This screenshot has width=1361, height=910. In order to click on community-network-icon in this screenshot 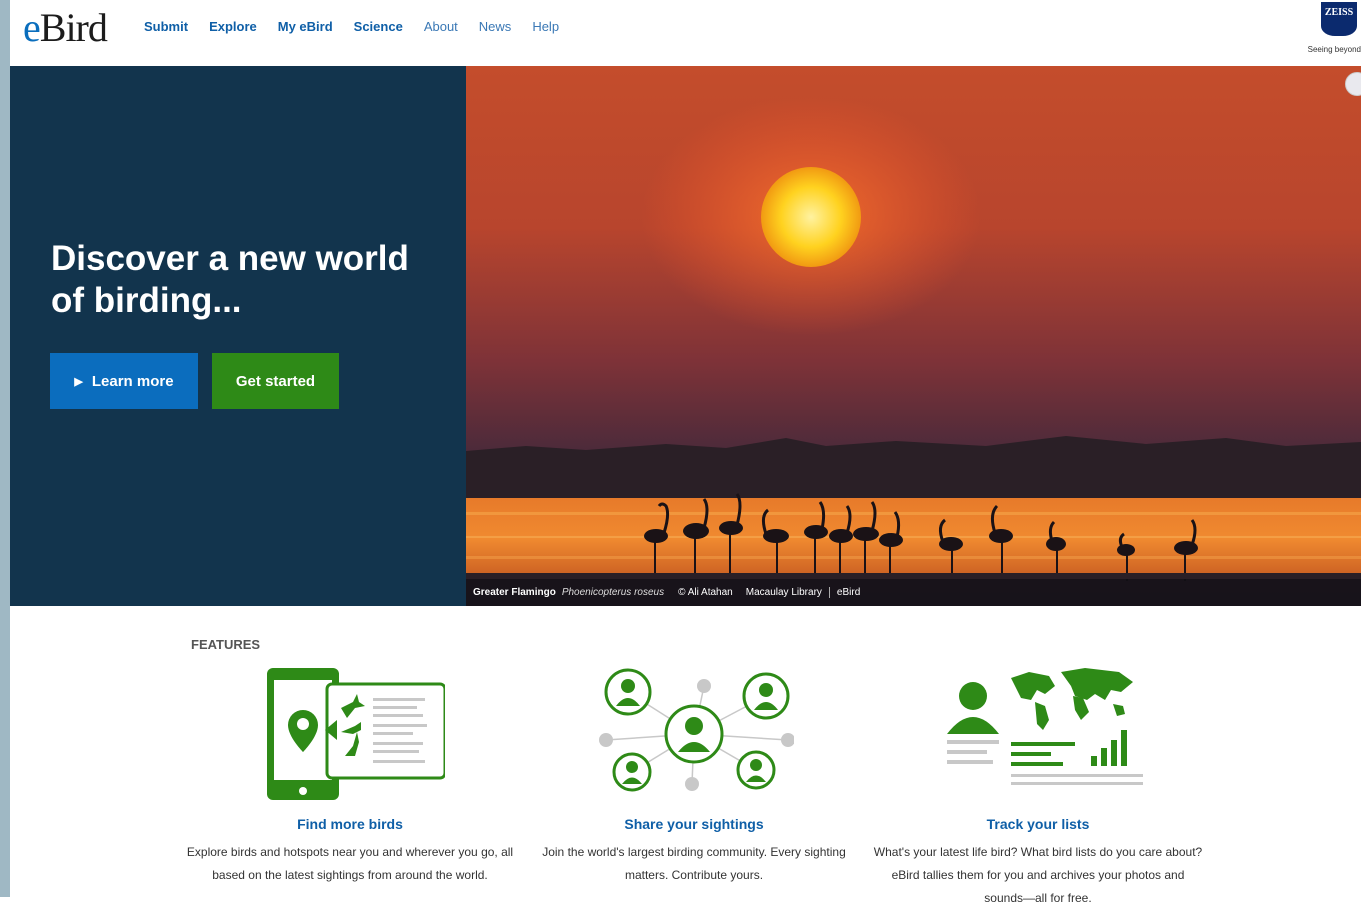, I will do `click(696, 730)`.